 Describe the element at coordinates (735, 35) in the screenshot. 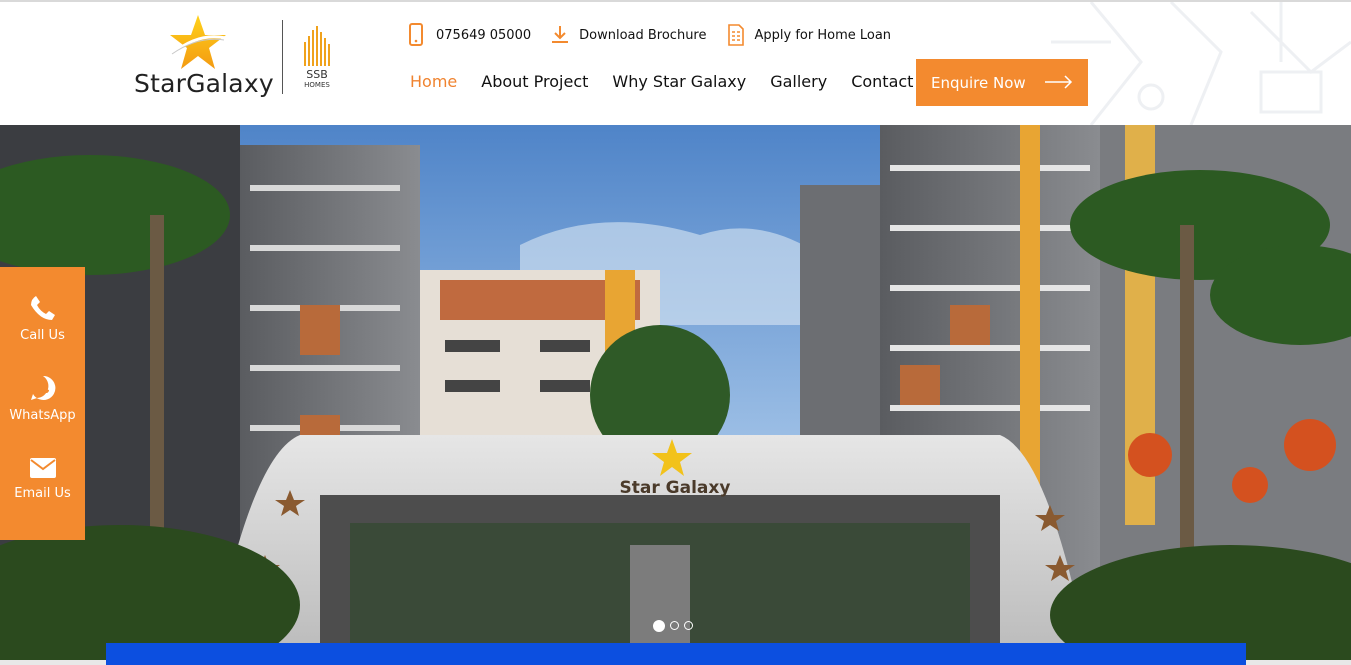

I see `document-icon` at that location.